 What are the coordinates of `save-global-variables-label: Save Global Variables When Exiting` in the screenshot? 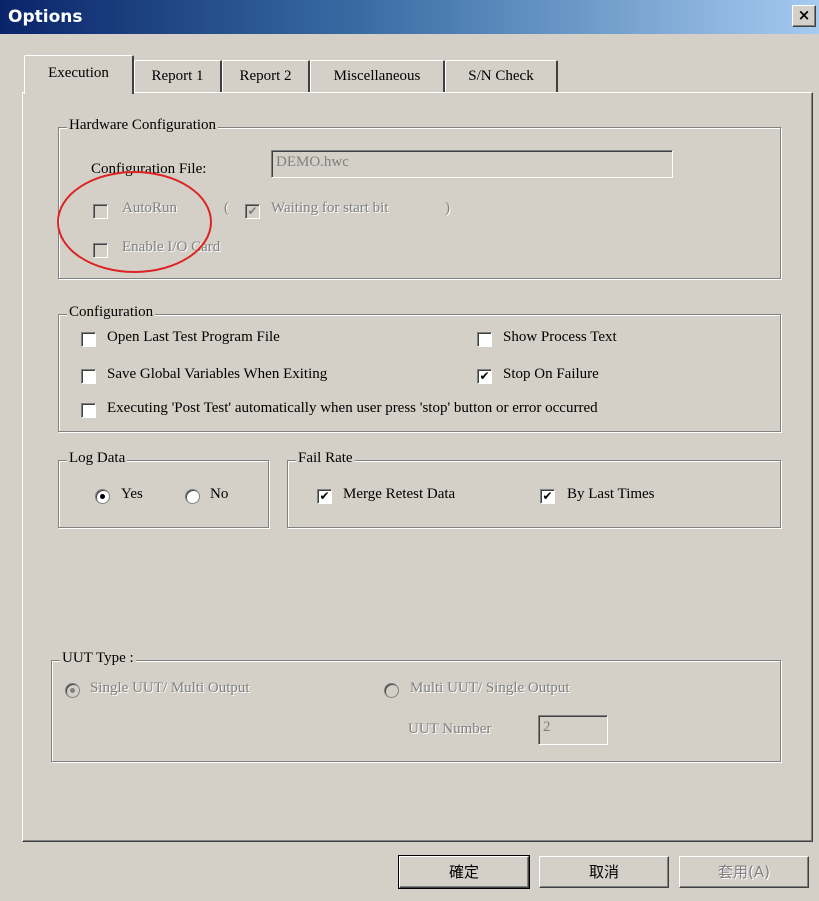 It's located at (217, 374).